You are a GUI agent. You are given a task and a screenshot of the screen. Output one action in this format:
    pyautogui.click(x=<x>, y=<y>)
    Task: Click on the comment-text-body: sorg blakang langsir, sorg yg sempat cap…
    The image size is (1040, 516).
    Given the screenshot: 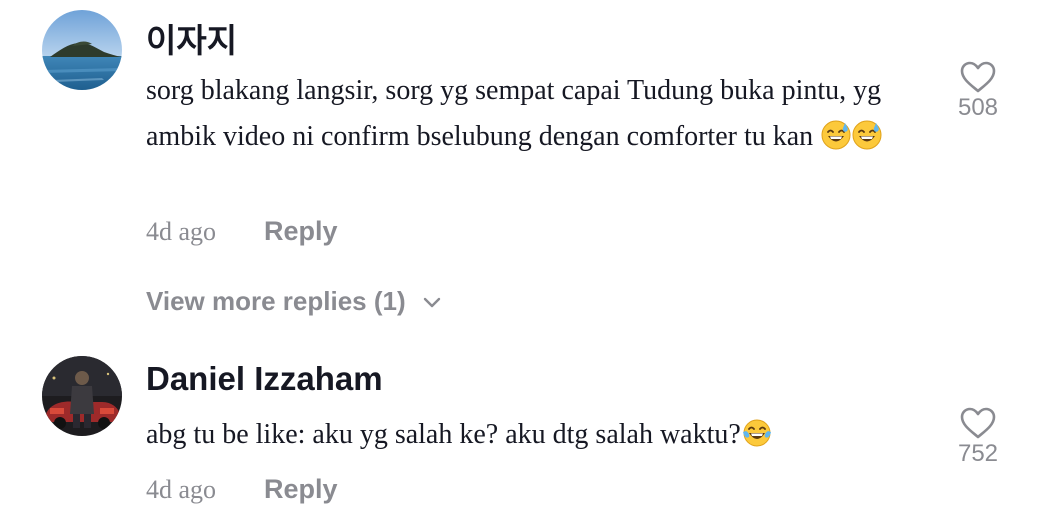 What is the action you would take?
    pyautogui.click(x=514, y=113)
    